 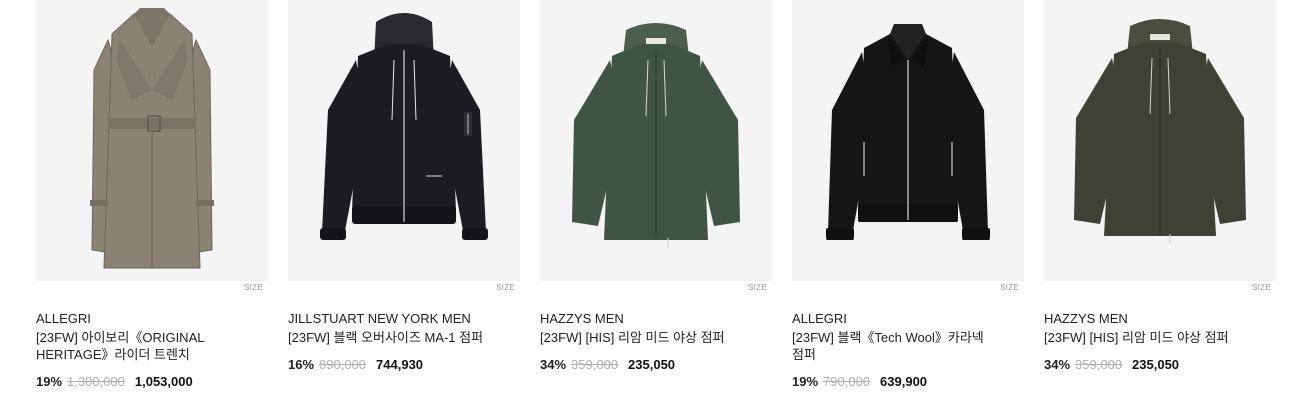 I want to click on product-brand: JILLSTUART NEW YORK MEN, so click(x=404, y=319).